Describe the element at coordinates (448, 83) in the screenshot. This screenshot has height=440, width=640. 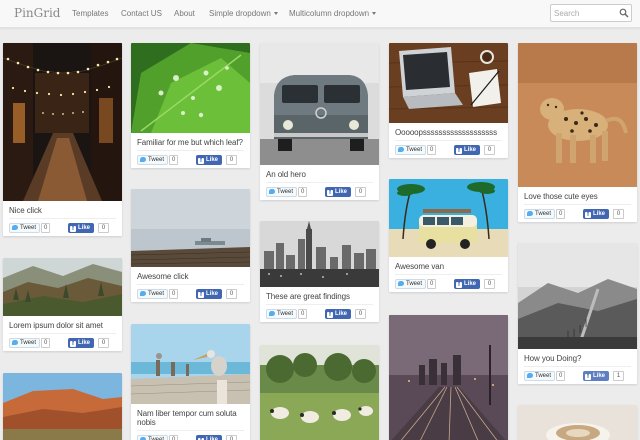
I see `photo-laptop-desk` at that location.